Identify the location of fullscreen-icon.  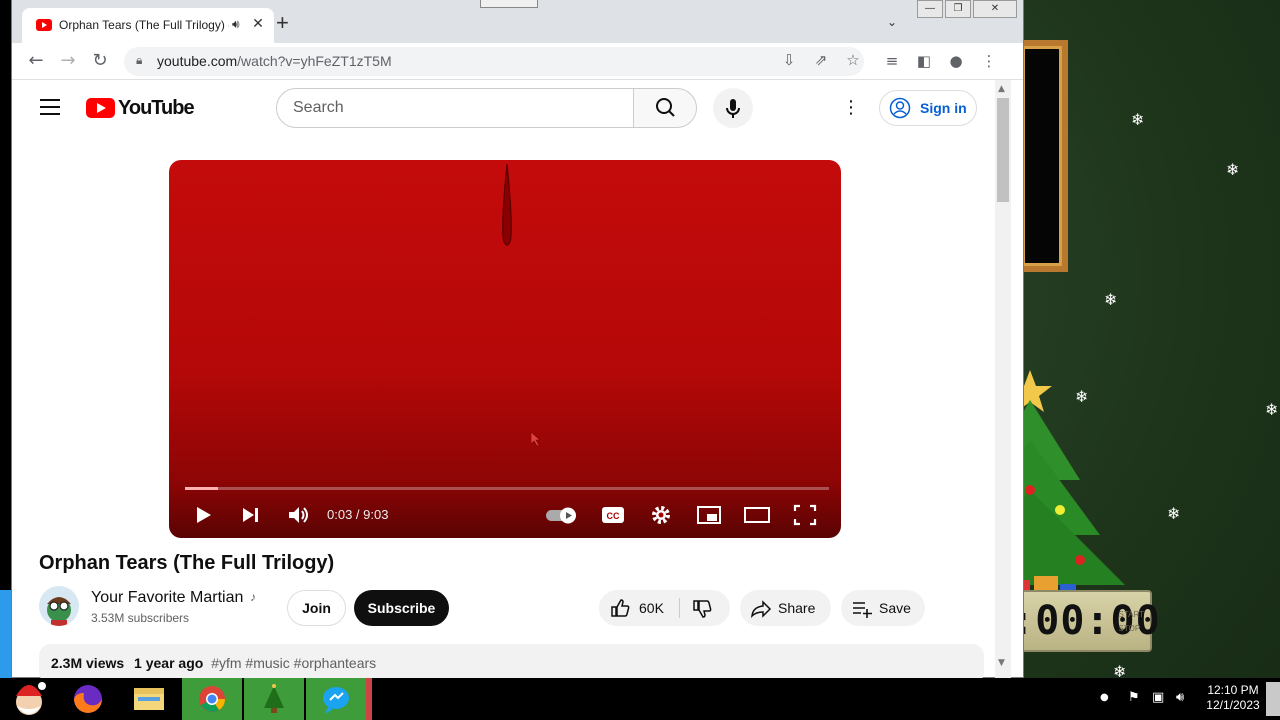
(805, 515).